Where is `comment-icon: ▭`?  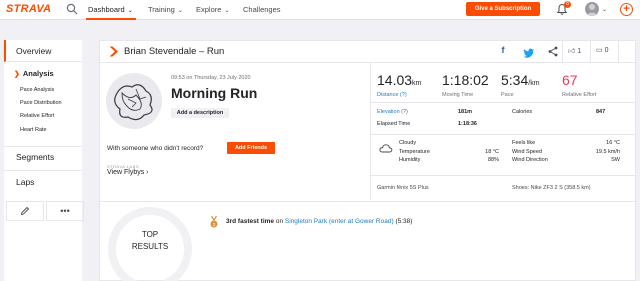
comment-icon: ▭ is located at coordinates (599, 50).